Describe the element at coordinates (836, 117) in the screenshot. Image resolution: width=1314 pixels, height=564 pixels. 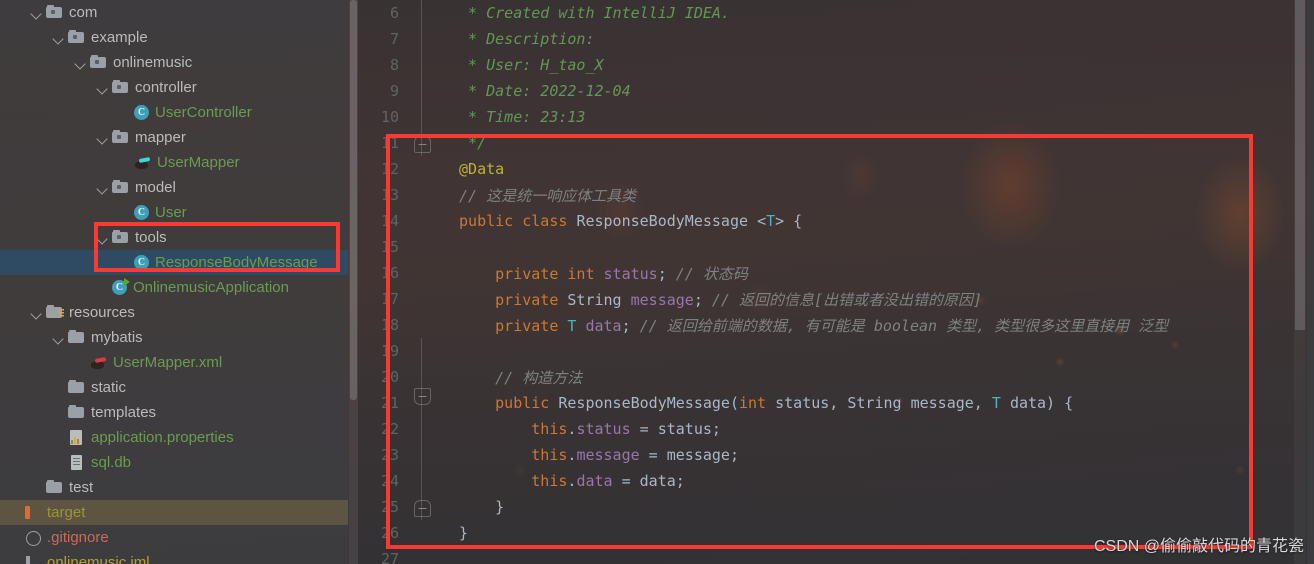
I see `code-line: 10 * Time: 23:13` at that location.